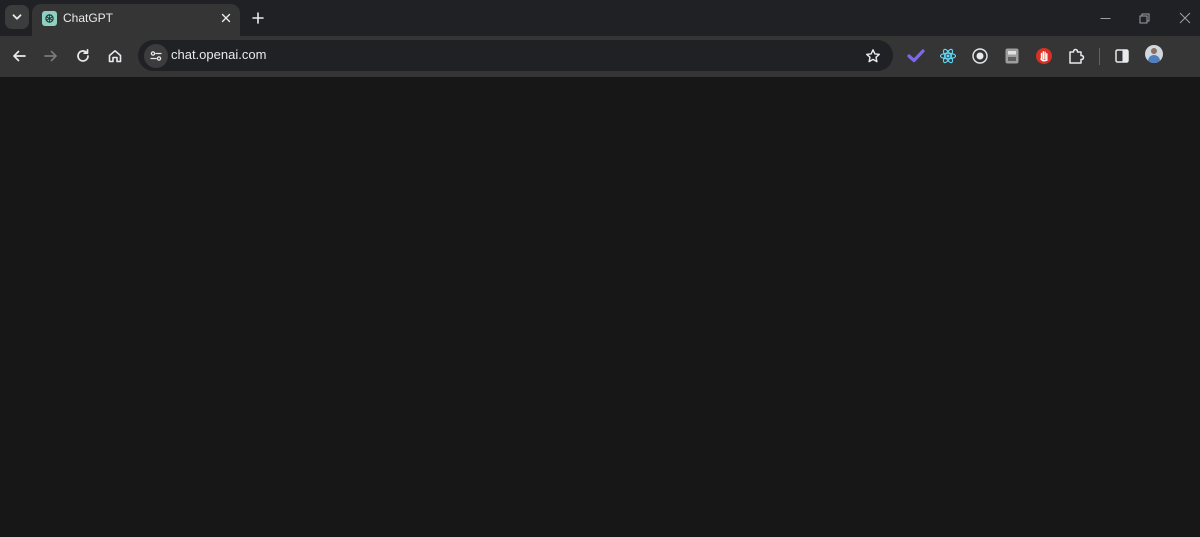  What do you see at coordinates (1099, 56) in the screenshot?
I see `toolbar-divider` at bounding box center [1099, 56].